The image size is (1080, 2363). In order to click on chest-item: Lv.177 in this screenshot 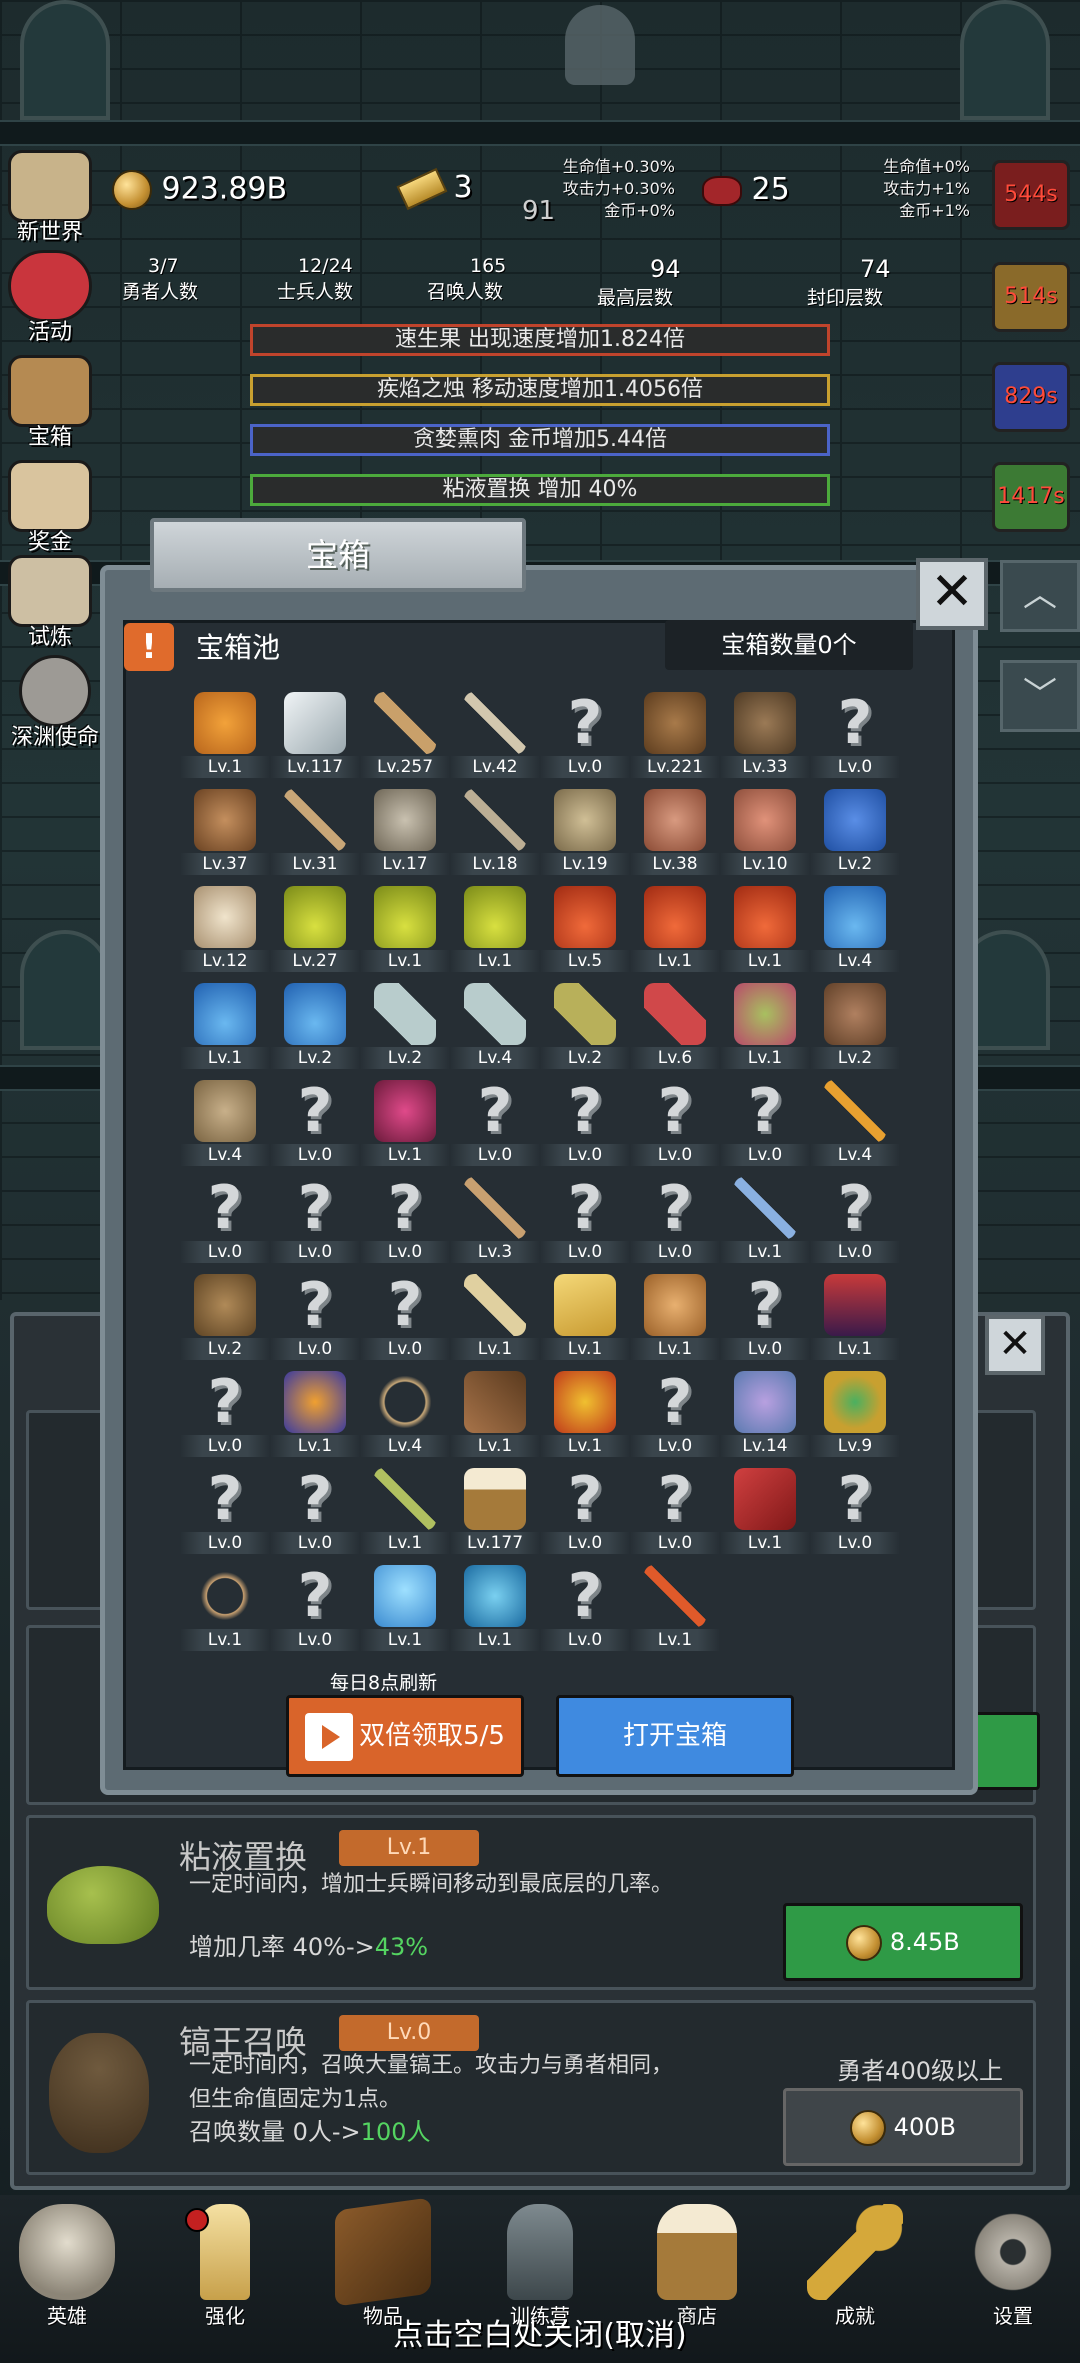, I will do `click(495, 1510)`.